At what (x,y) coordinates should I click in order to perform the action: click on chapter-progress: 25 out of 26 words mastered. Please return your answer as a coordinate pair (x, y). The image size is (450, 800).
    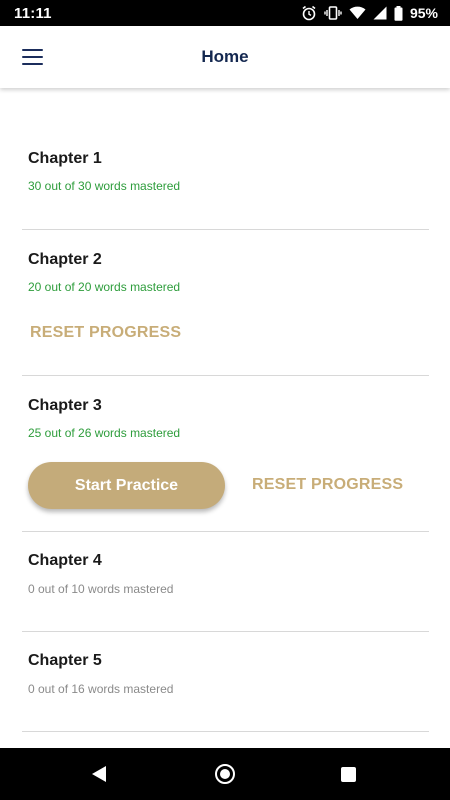
    Looking at the image, I should click on (104, 433).